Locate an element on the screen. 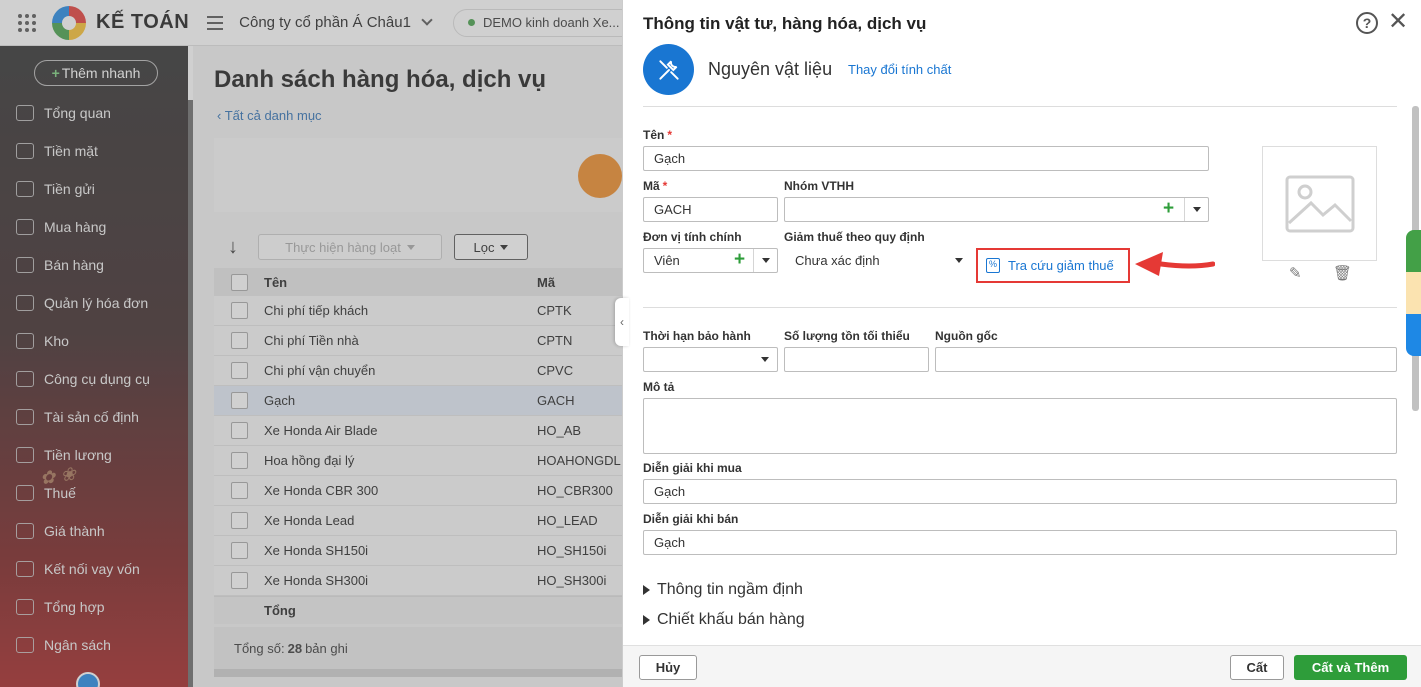  caret-down-icon is located at coordinates (504, 247).